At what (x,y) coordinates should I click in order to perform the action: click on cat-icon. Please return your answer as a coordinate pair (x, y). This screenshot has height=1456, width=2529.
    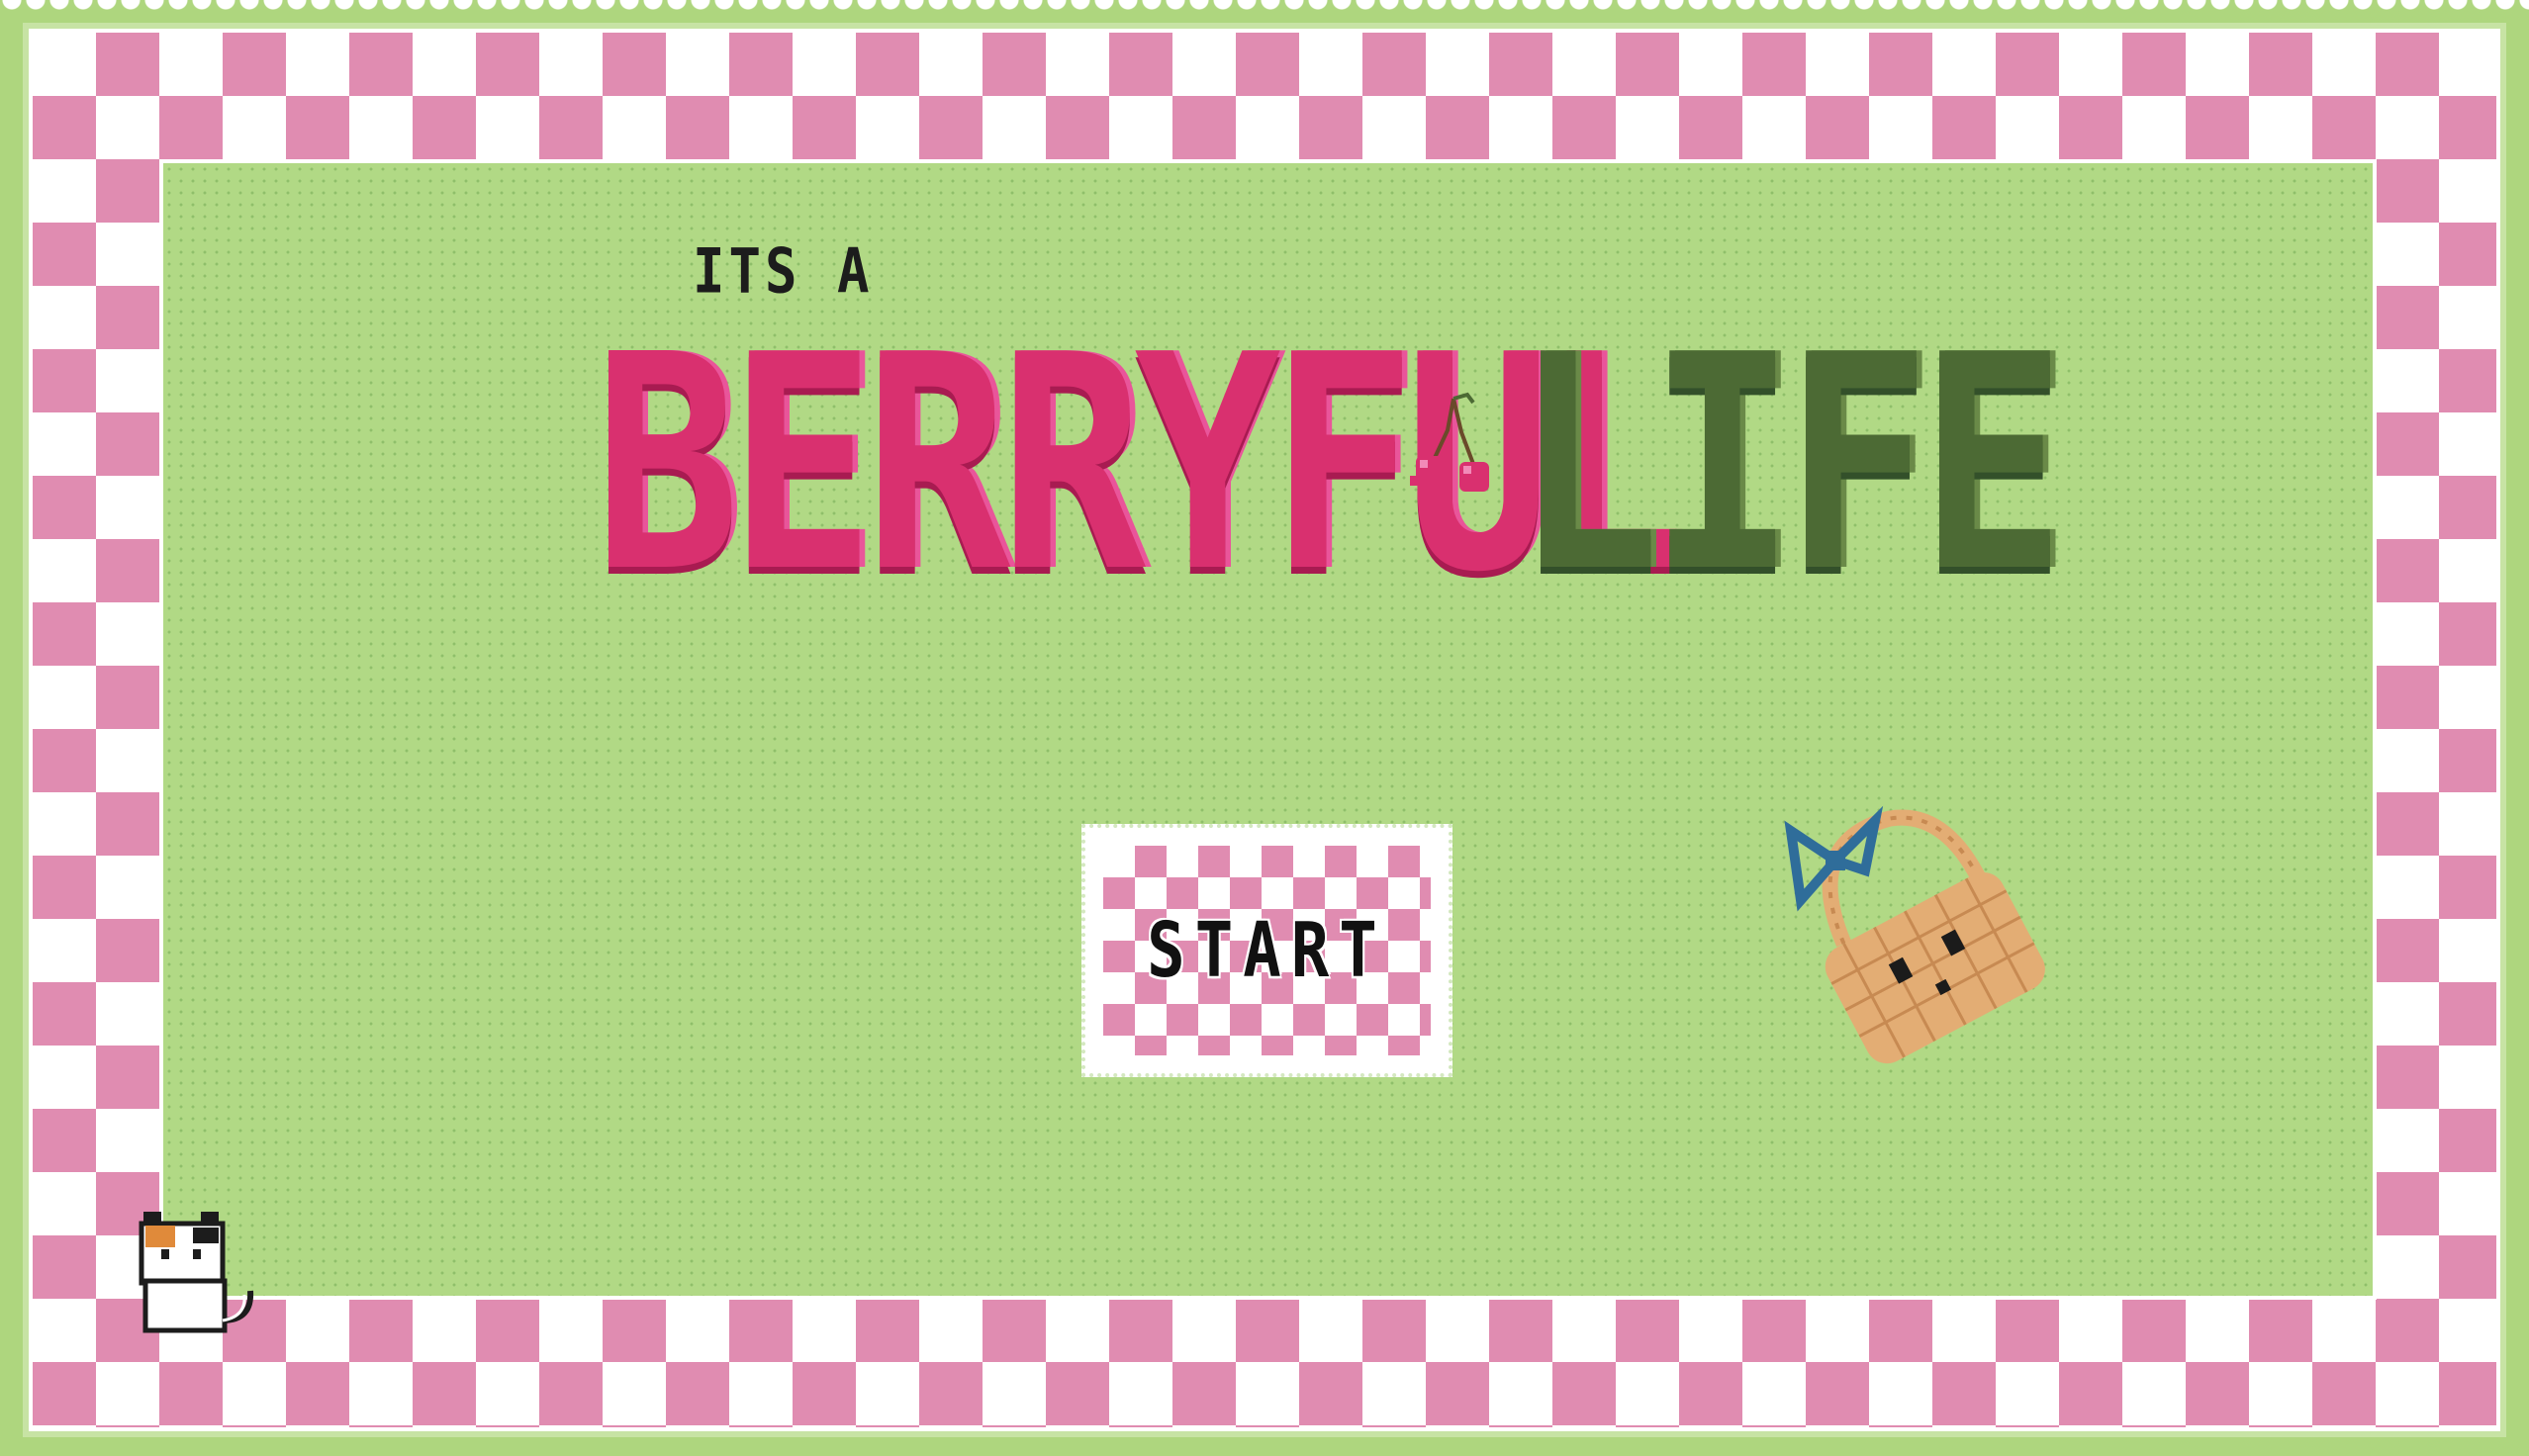
    Looking at the image, I should click on (196, 1272).